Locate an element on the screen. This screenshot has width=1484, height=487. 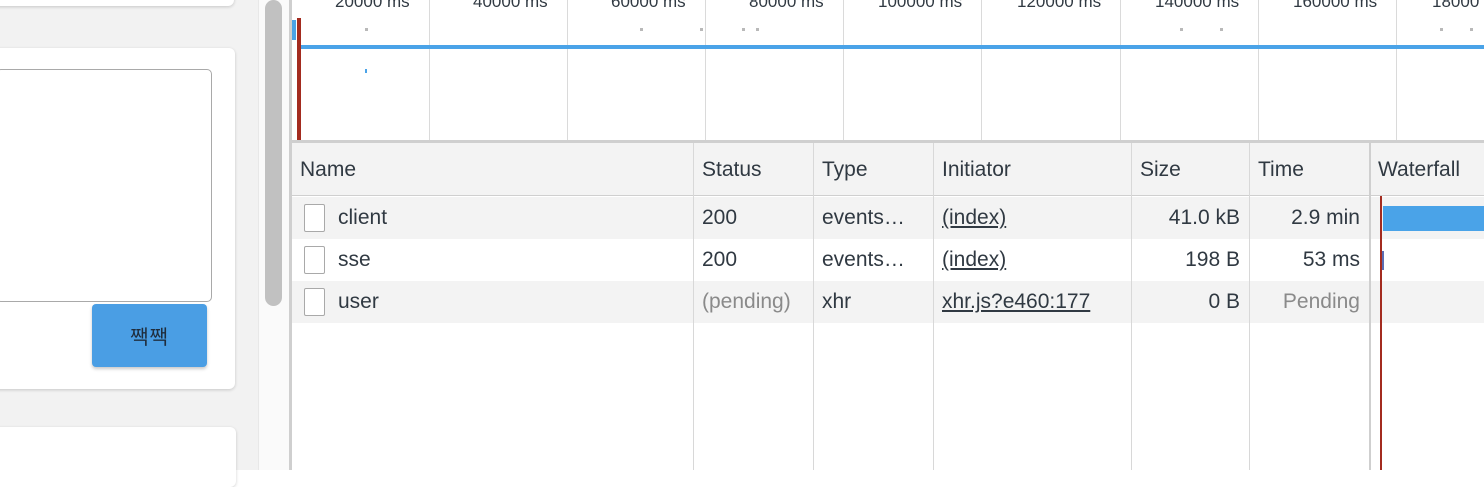
request-time: 2.9 min is located at coordinates (1325, 217).